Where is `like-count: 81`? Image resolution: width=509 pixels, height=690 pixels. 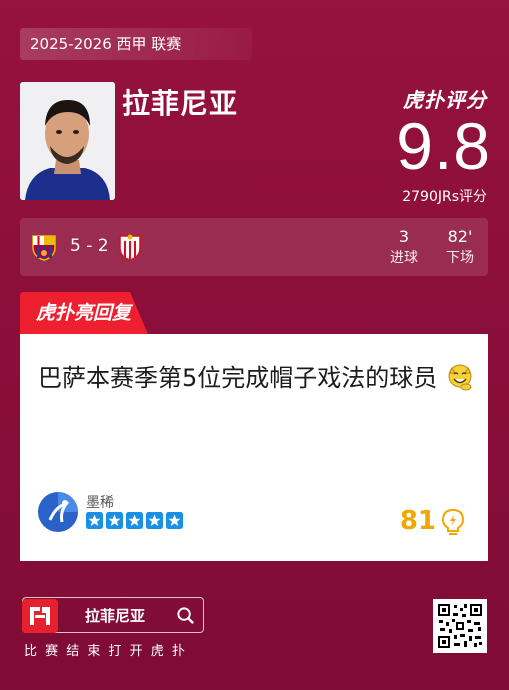
like-count: 81 is located at coordinates (417, 521).